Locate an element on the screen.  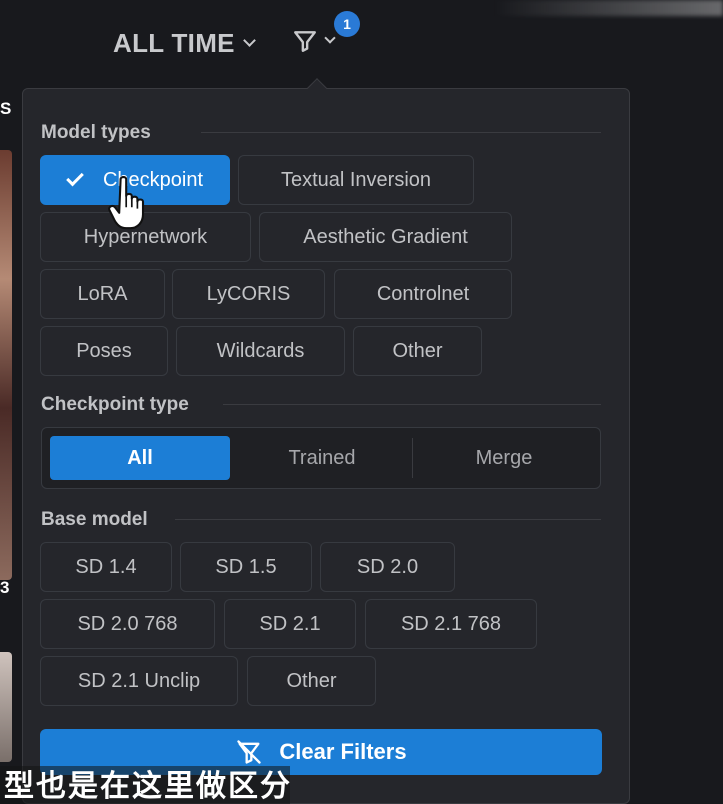
base-model-chip-sd-2-1: SD 2.1 is located at coordinates (290, 624).